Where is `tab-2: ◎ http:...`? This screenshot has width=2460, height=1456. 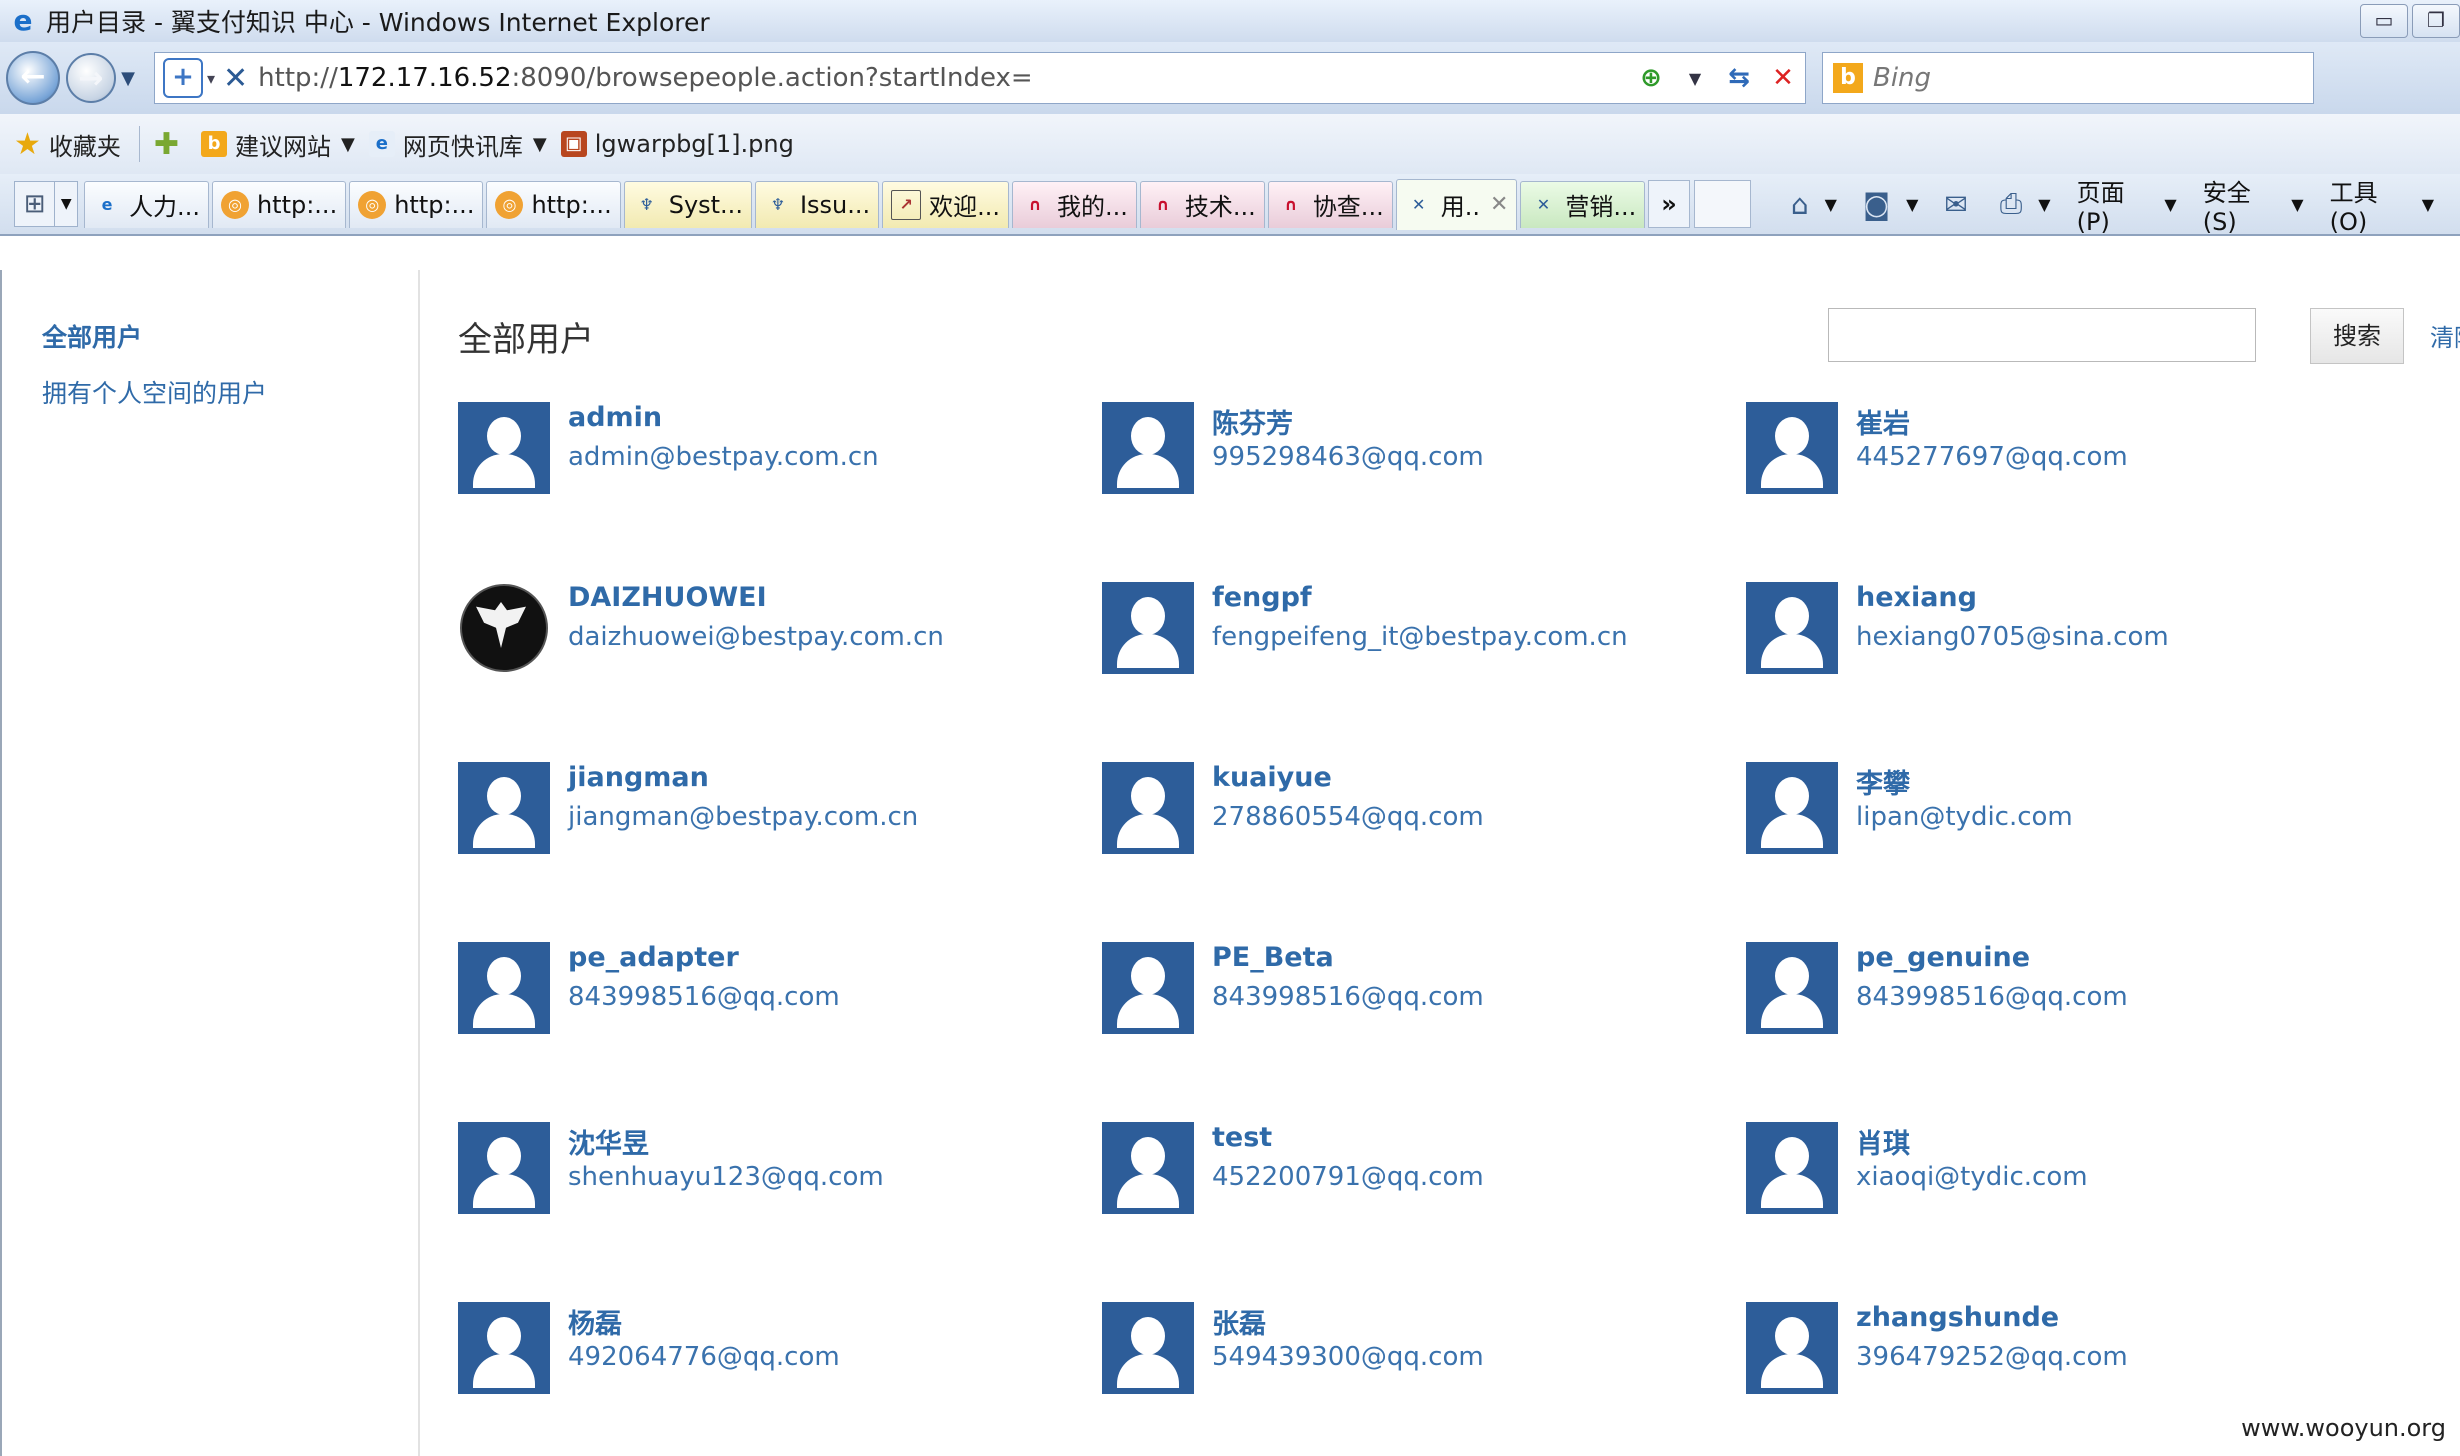
tab-2: ◎ http:... is located at coordinates (279, 204).